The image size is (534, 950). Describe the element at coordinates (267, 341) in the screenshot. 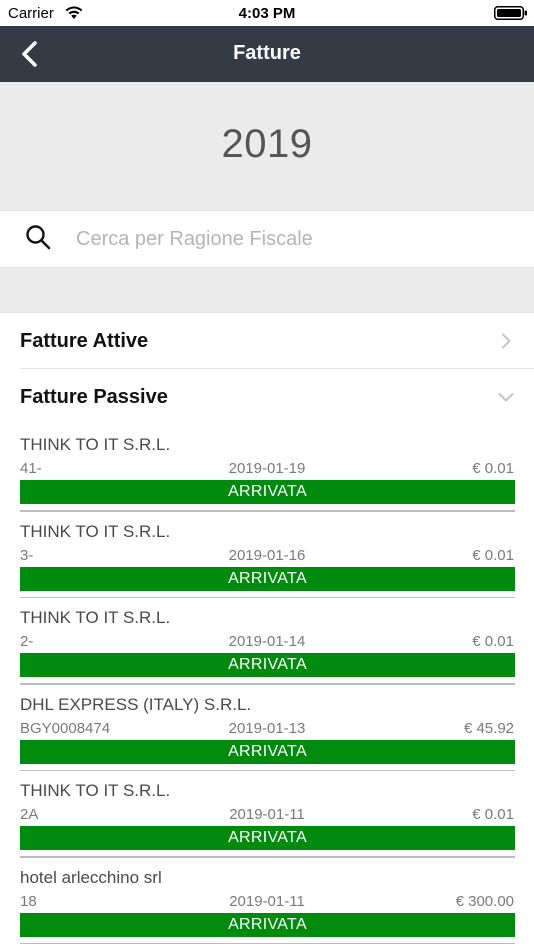

I see `section-fatture-attive: Fatture Attive` at that location.